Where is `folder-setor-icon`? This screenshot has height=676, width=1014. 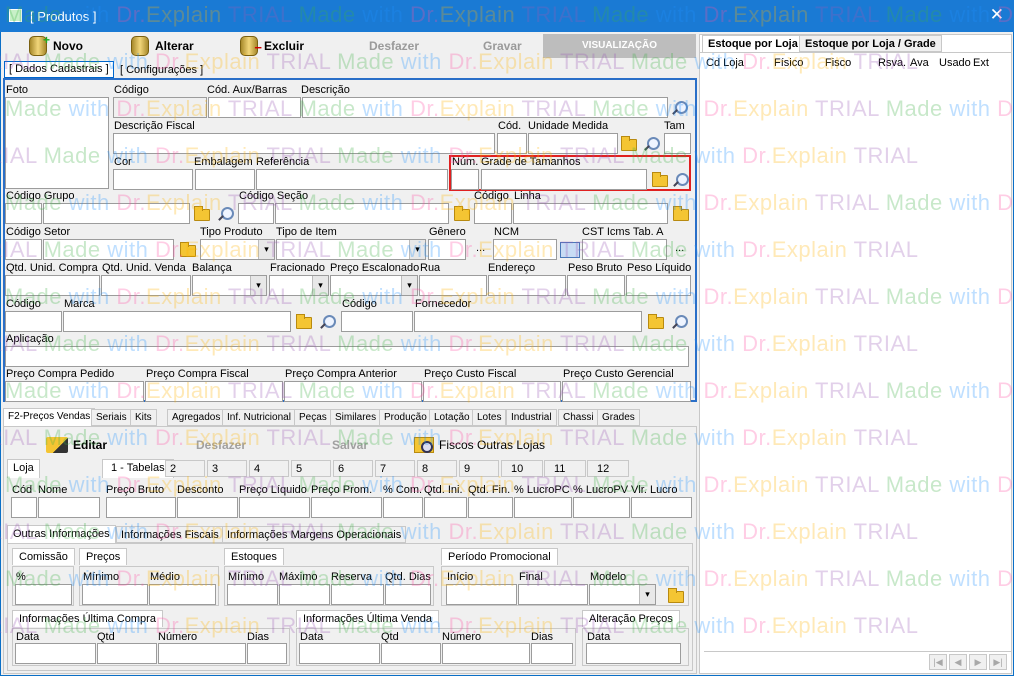 folder-setor-icon is located at coordinates (188, 249).